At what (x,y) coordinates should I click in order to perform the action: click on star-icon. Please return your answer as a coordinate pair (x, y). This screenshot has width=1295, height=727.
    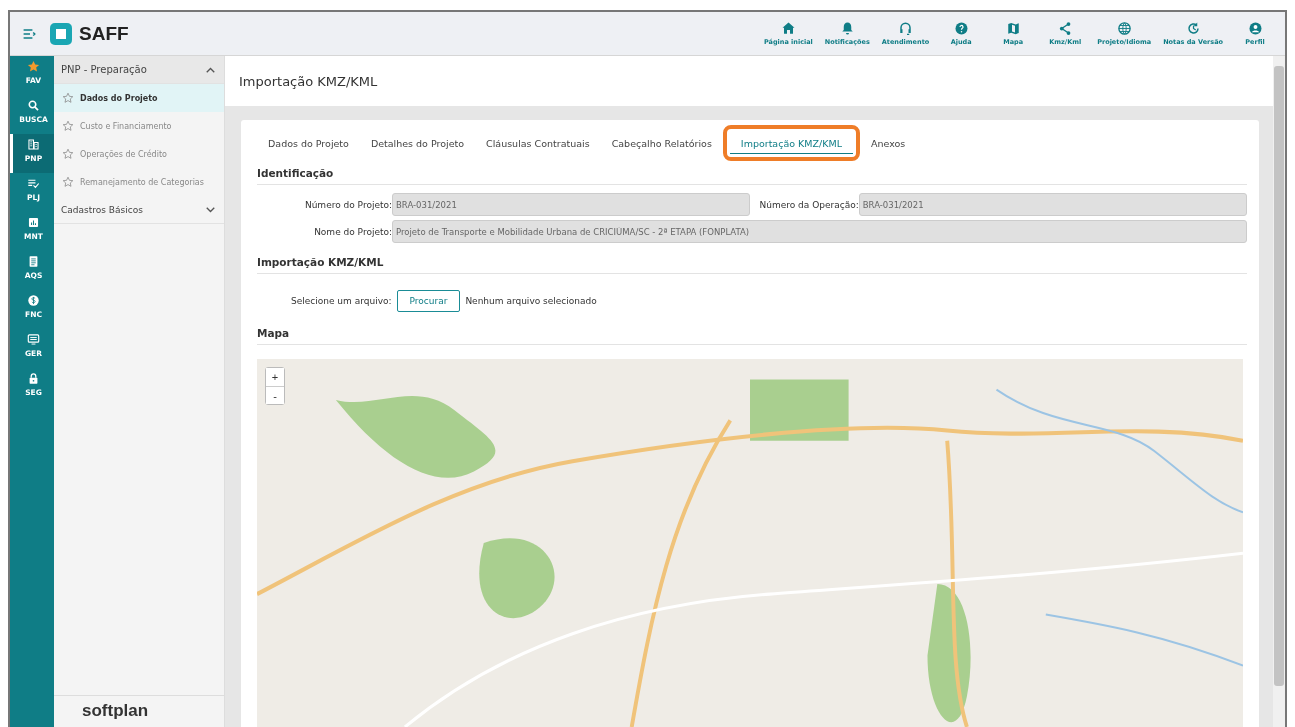
    Looking at the image, I should click on (33, 66).